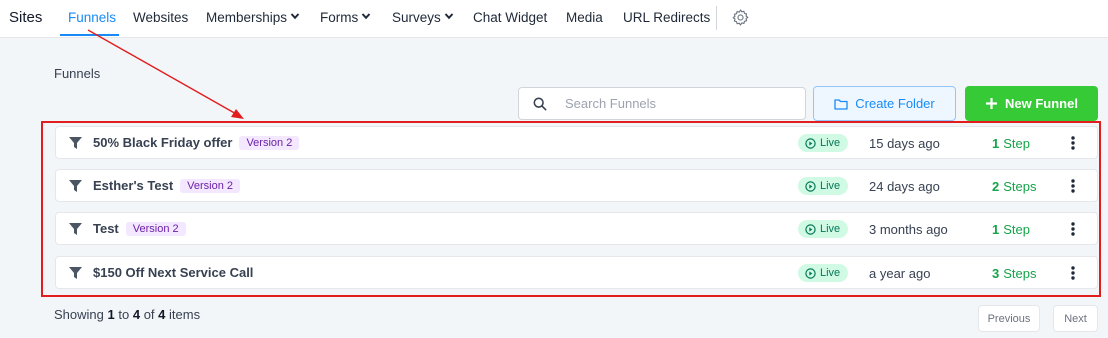 The image size is (1108, 338). What do you see at coordinates (124, 314) in the screenshot?
I see `to-word: to` at bounding box center [124, 314].